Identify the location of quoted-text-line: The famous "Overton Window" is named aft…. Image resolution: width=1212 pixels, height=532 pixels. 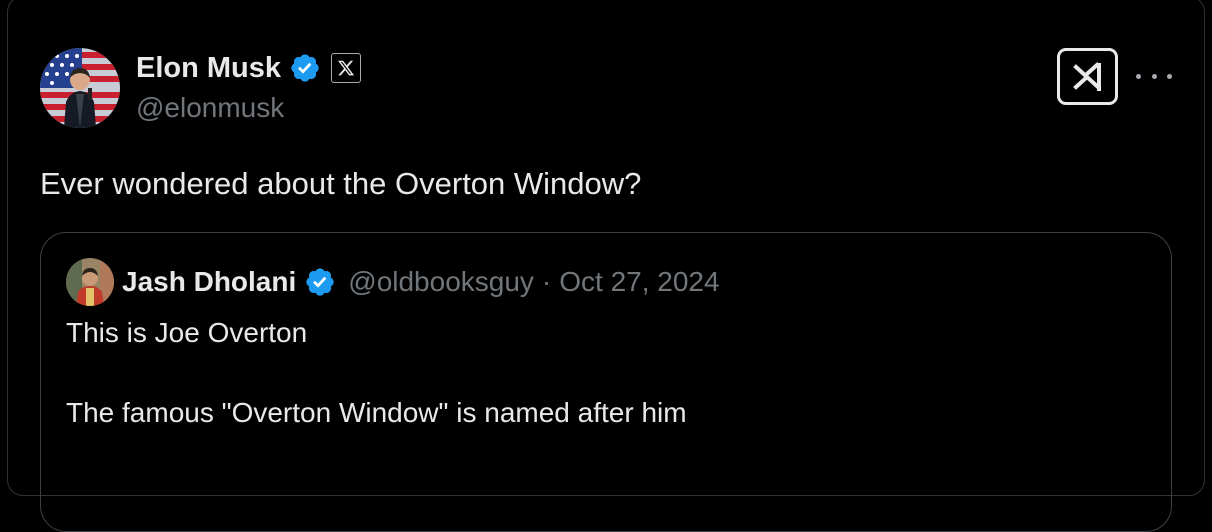
(376, 412).